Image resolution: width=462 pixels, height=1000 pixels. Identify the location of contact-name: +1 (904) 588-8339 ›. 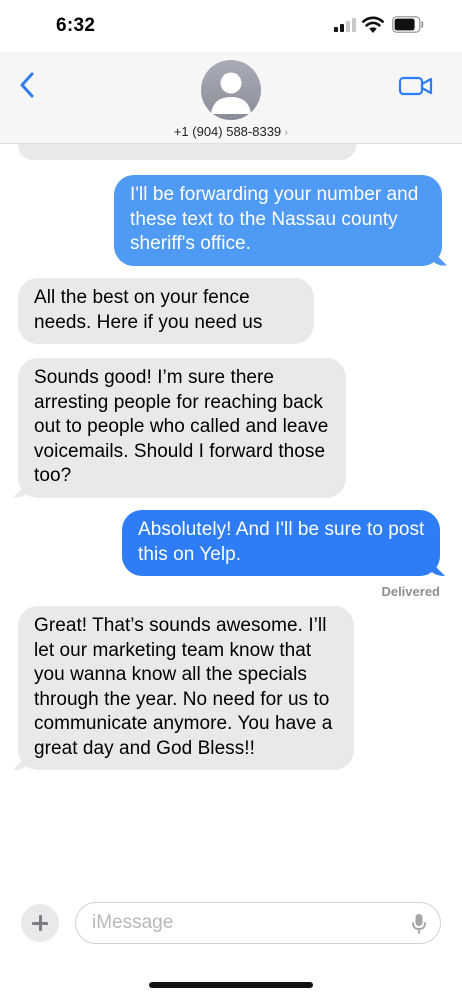
(231, 131).